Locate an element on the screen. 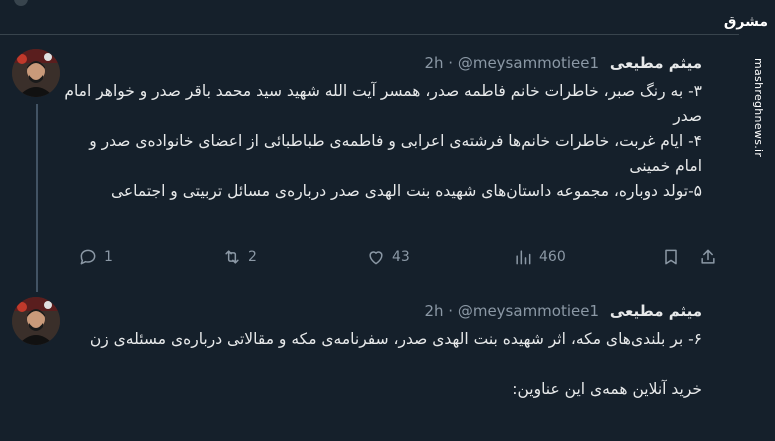 This screenshot has height=441, width=775. share-button is located at coordinates (708, 257).